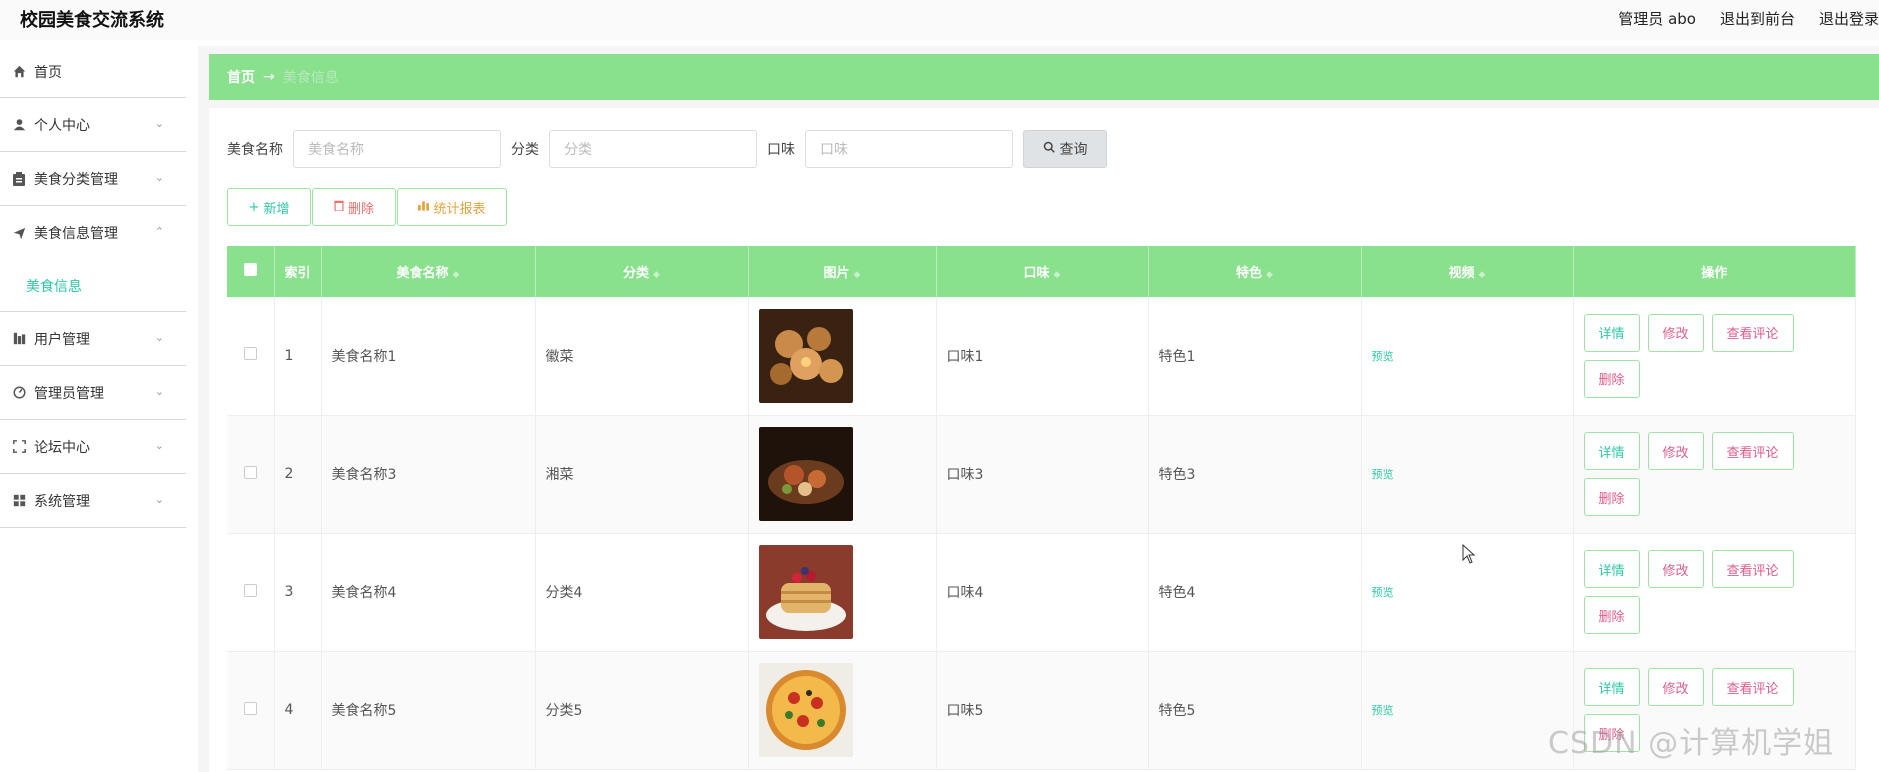 This screenshot has width=1879, height=772. Describe the element at coordinates (62, 125) in the screenshot. I see `sidebar-item-label: 个人中心` at that location.